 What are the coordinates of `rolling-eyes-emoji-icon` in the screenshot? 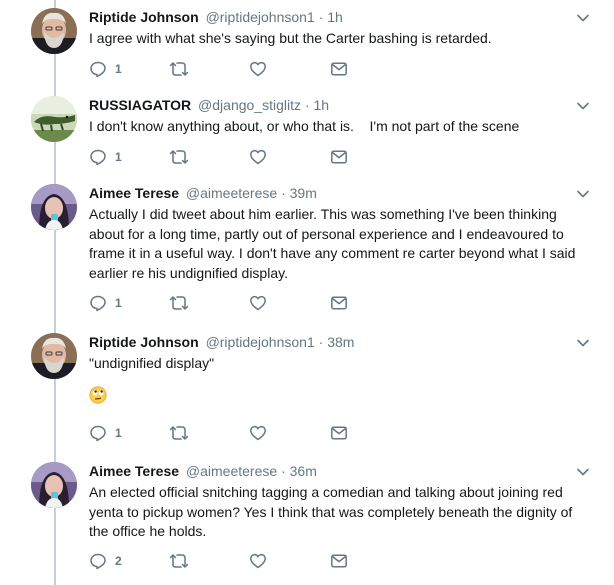 It's located at (98, 394).